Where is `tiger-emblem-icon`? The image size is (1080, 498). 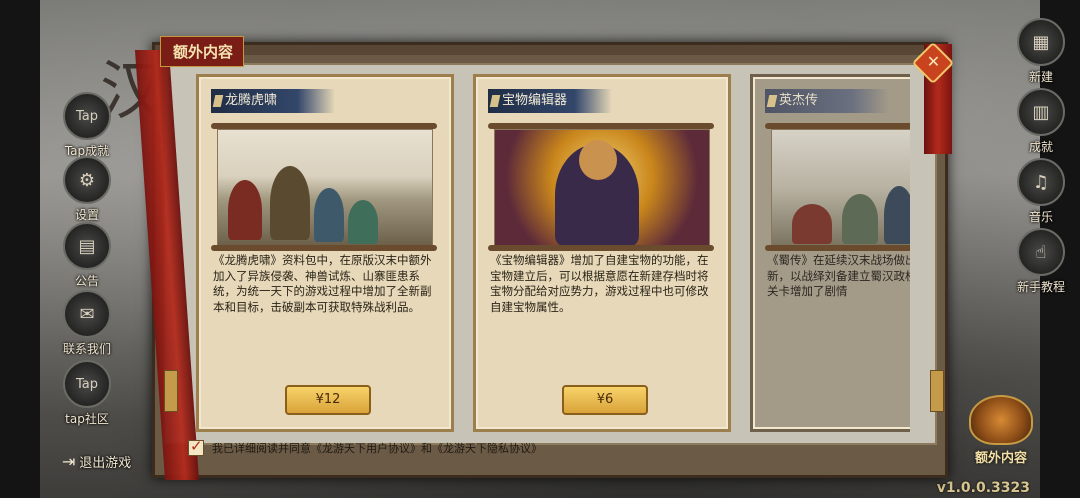
tiger-emblem-icon is located at coordinates (1001, 420).